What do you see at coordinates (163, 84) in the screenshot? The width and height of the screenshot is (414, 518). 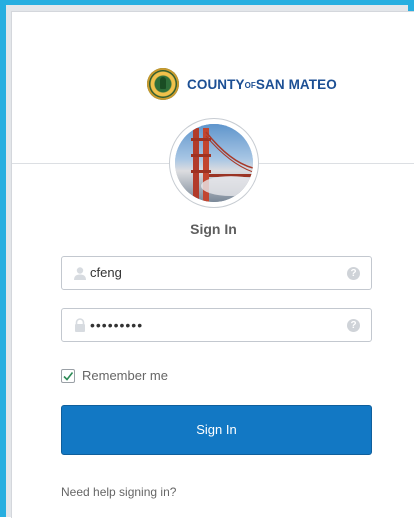 I see `county-seal-icon` at bounding box center [163, 84].